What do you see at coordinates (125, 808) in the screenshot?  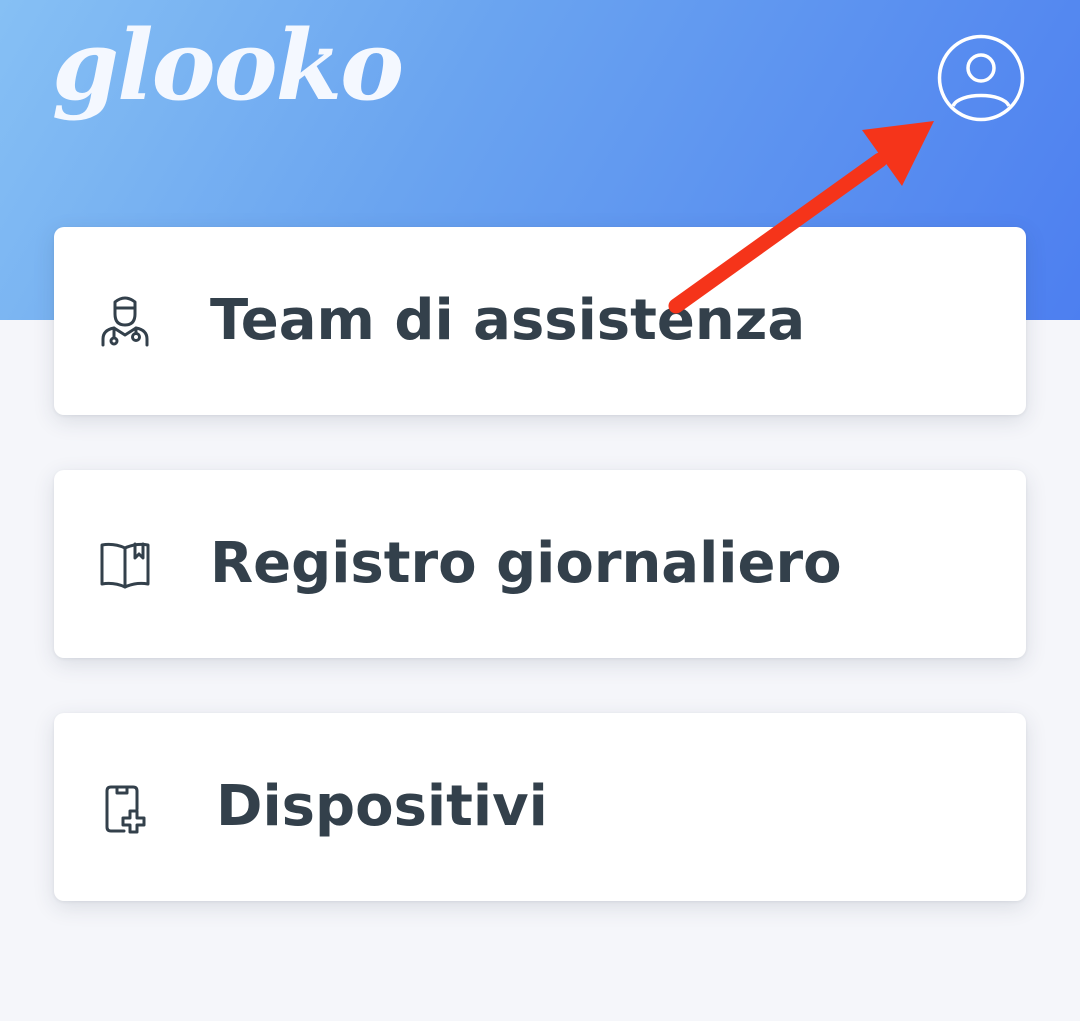 I see `device-add-icon` at bounding box center [125, 808].